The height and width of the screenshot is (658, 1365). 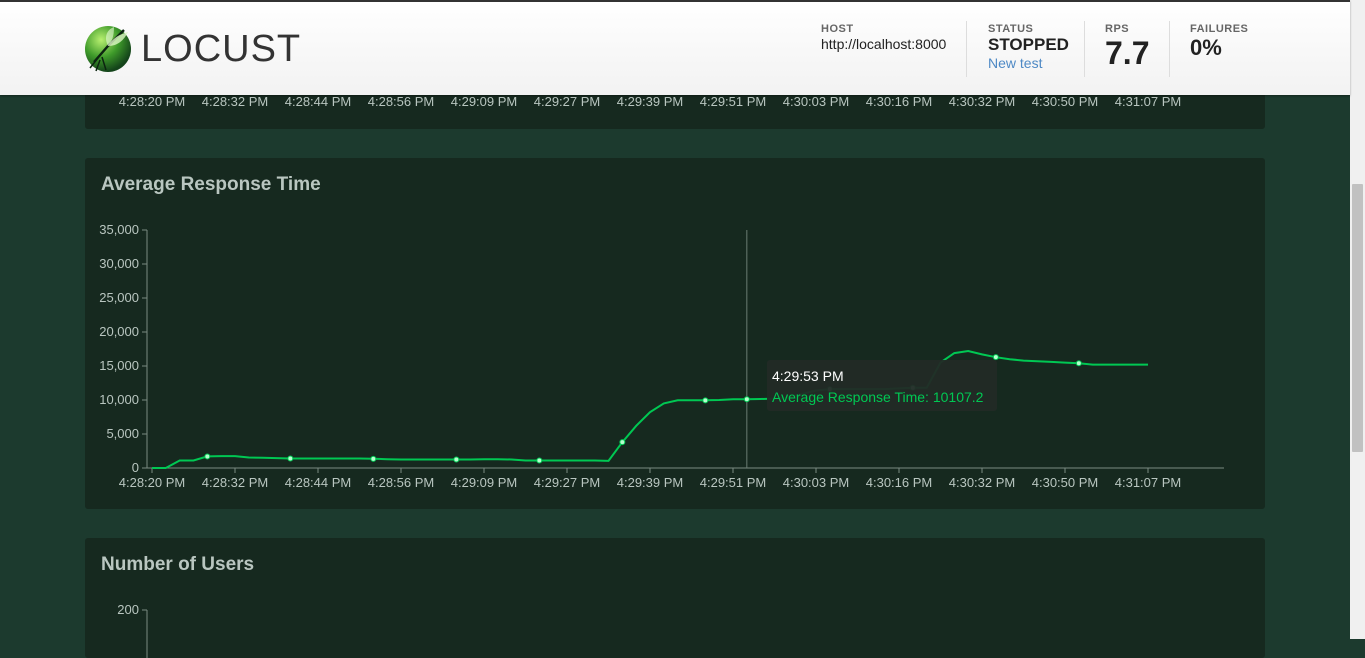 What do you see at coordinates (878, 397) in the screenshot?
I see `tooltip-value: Average Response Time: 10107.2` at bounding box center [878, 397].